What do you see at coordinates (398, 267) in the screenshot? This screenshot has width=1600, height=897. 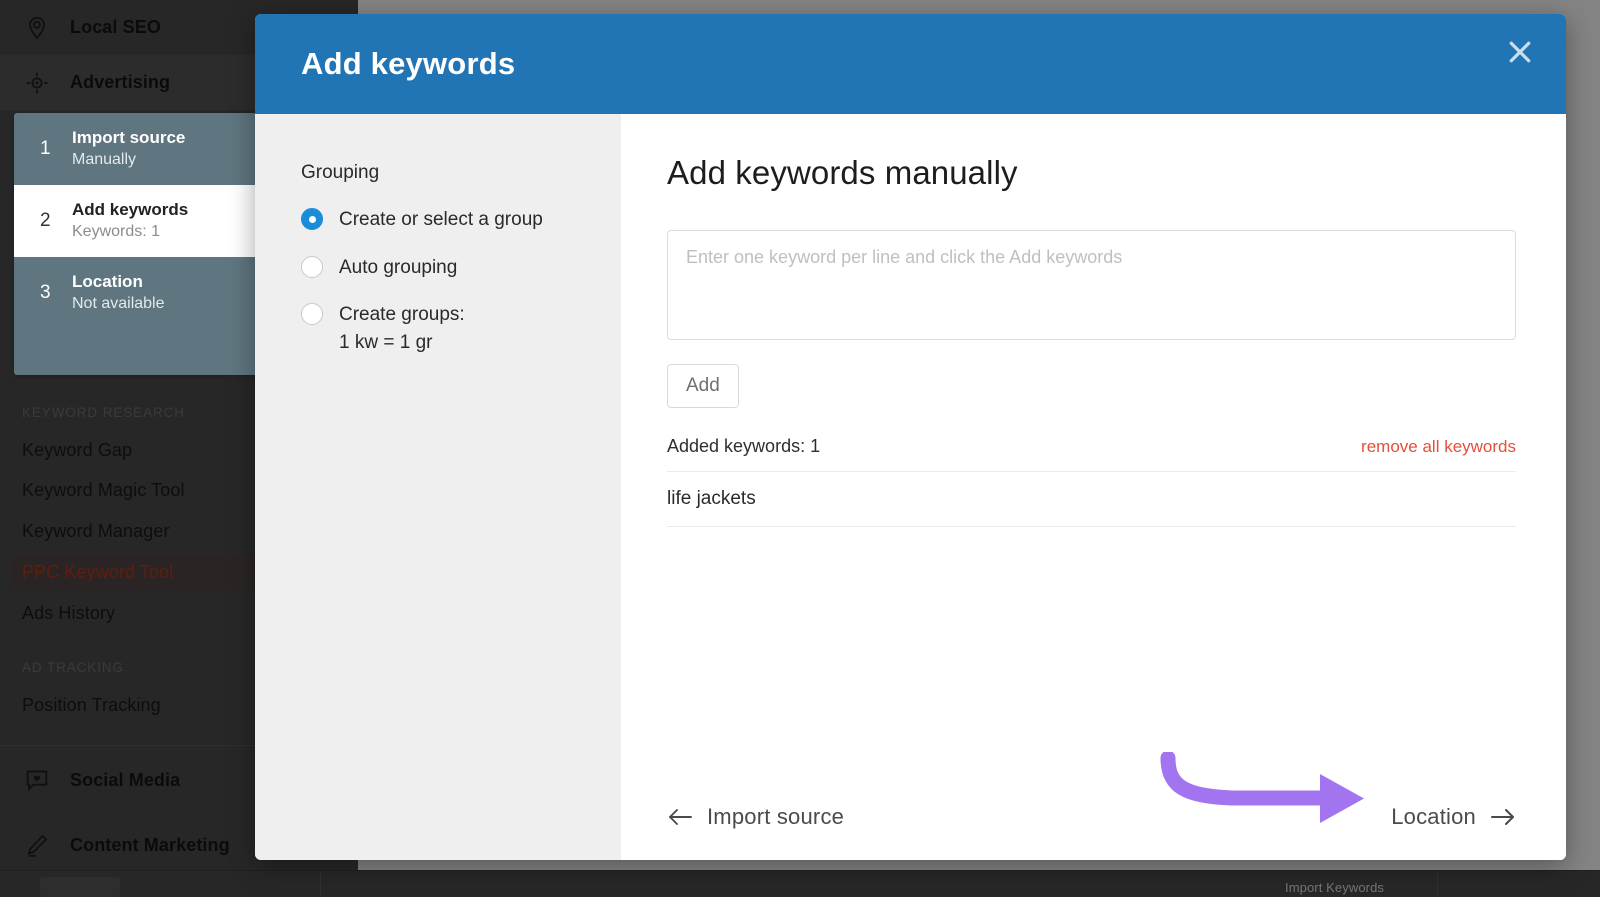 I see `radio-label: Auto grouping` at bounding box center [398, 267].